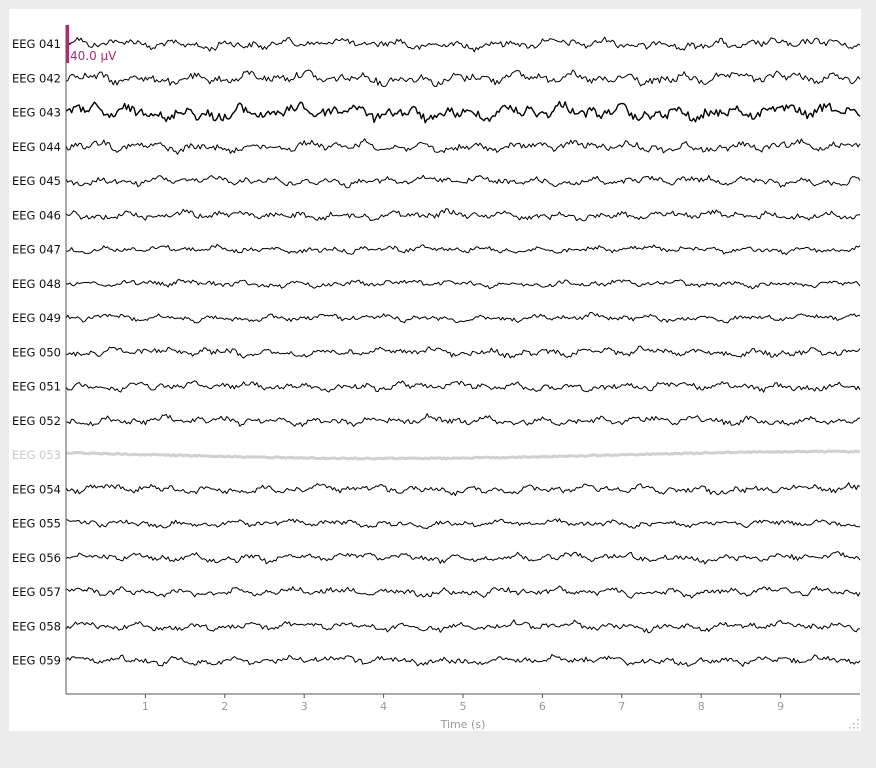 The image size is (876, 768). I want to click on channel-label: EEG 052, so click(36, 421).